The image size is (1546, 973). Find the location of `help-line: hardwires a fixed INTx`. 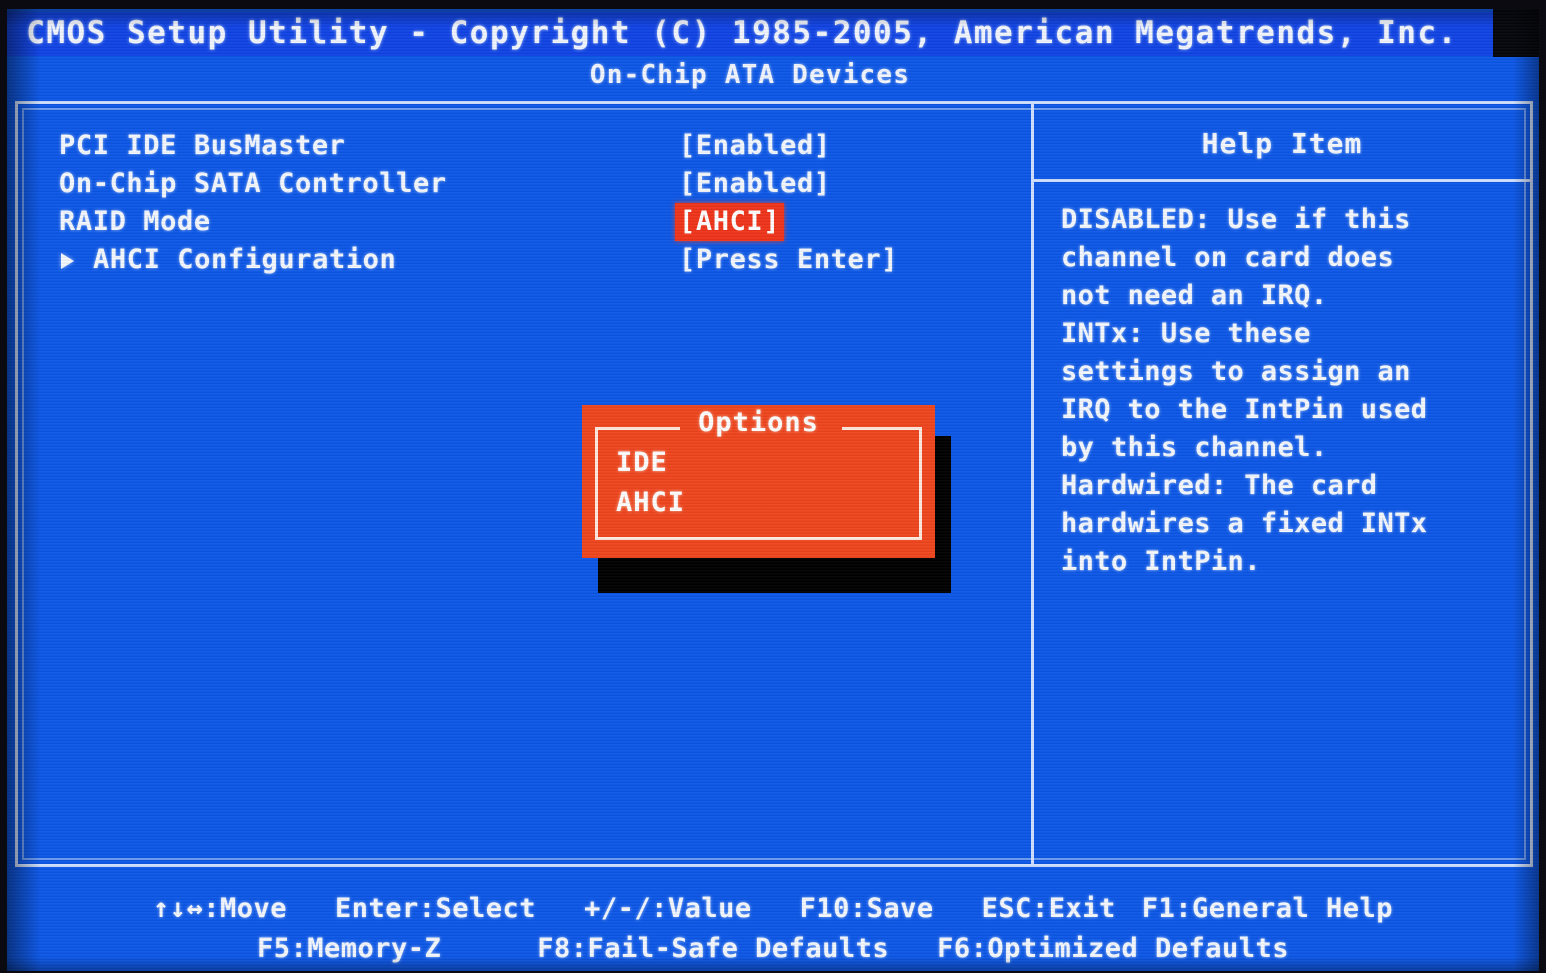

help-line: hardwires a fixed INTx is located at coordinates (1244, 523).